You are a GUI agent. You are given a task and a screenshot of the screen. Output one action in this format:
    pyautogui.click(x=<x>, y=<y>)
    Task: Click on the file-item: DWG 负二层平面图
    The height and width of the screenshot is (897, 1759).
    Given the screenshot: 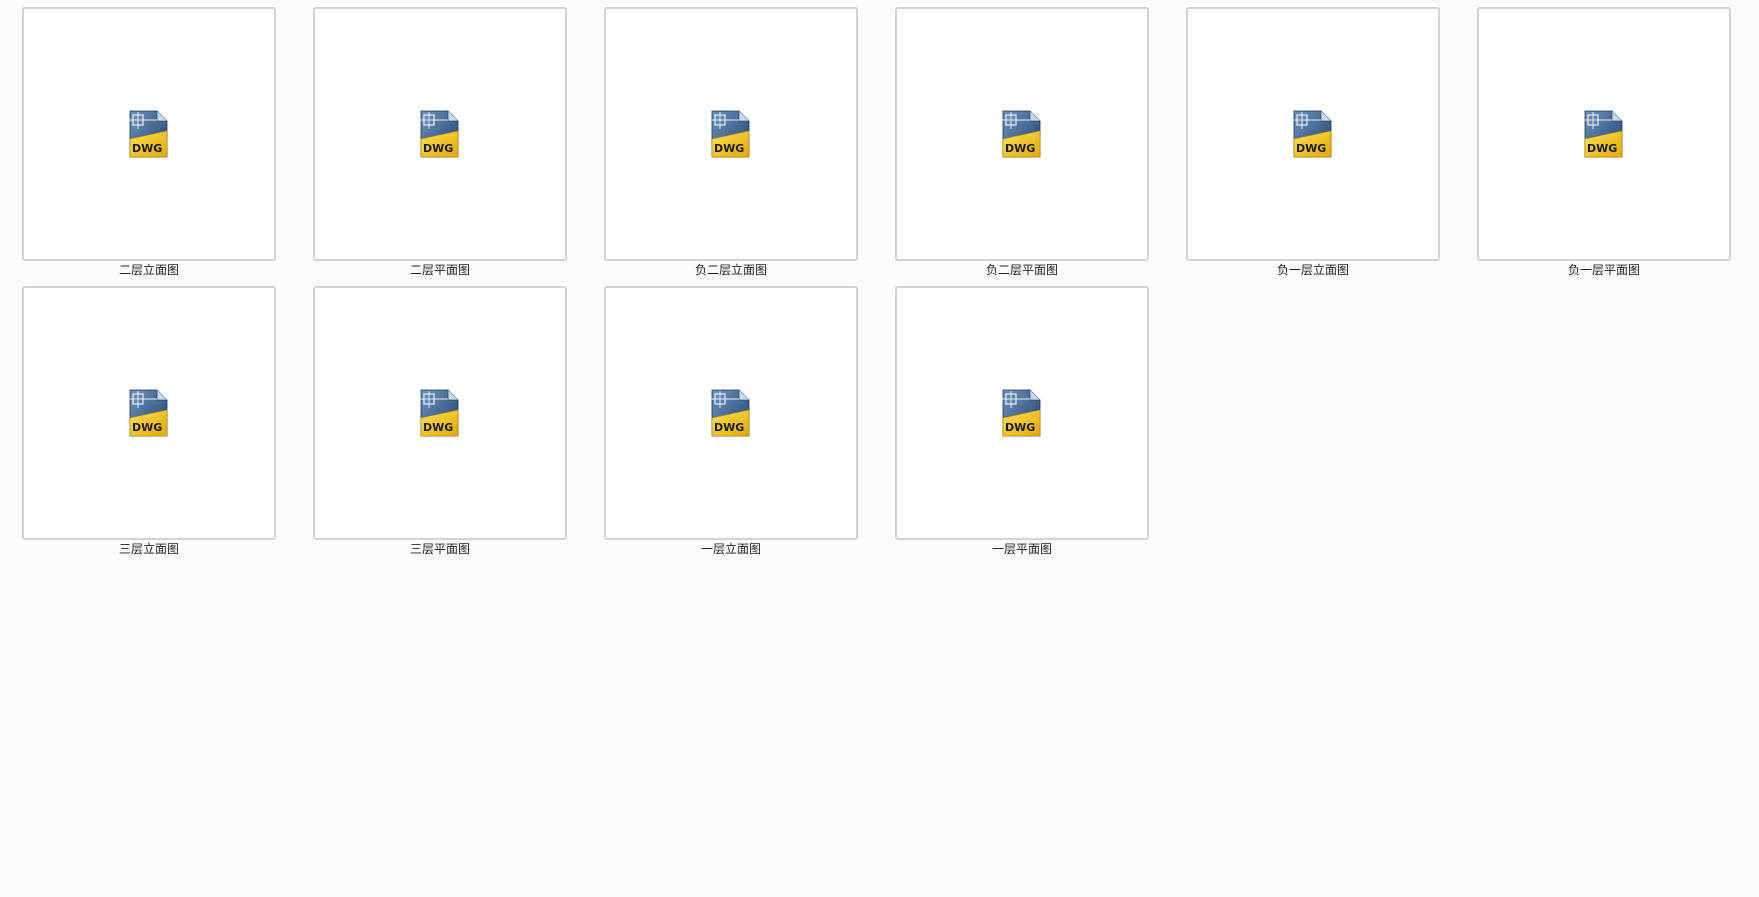 What is the action you would take?
    pyautogui.click(x=1022, y=146)
    